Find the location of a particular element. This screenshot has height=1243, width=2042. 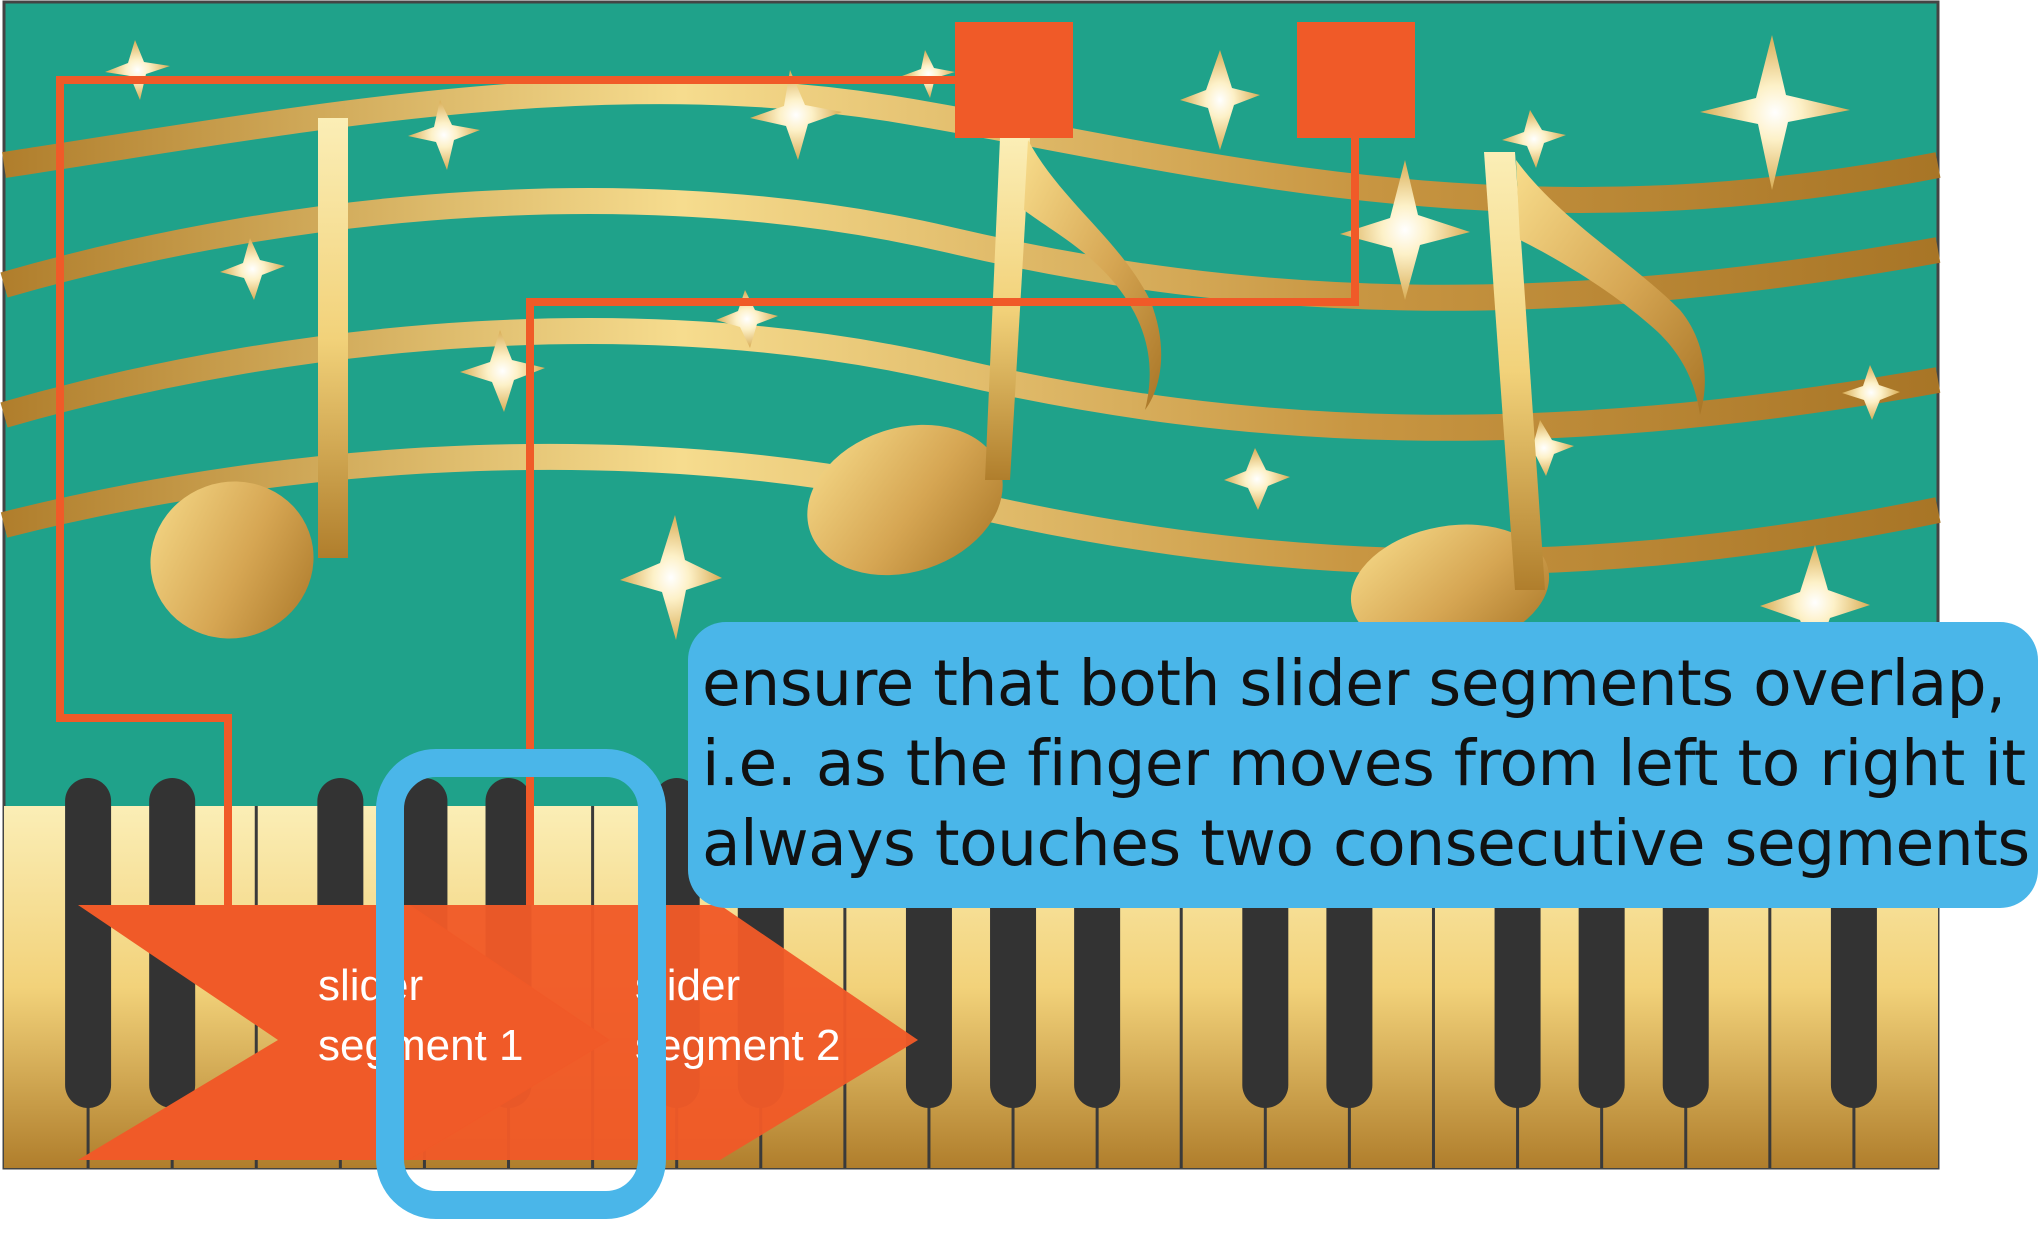

slider-segment-1-label-line1: slider is located at coordinates (370, 985).